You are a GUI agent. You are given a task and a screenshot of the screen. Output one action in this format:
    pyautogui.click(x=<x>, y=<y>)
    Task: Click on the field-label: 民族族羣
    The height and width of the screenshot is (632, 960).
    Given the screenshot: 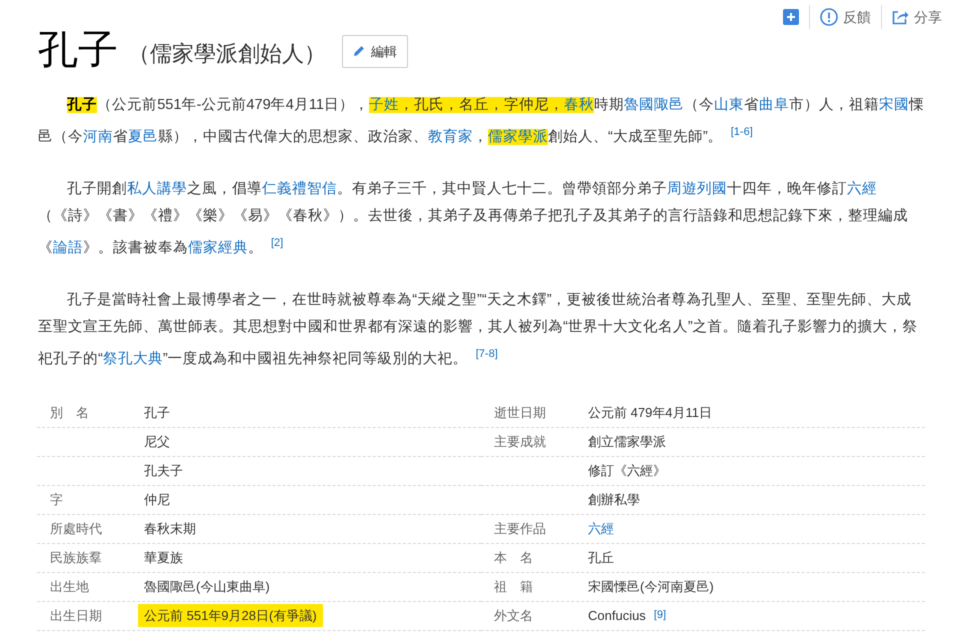 What is the action you would take?
    pyautogui.click(x=76, y=557)
    